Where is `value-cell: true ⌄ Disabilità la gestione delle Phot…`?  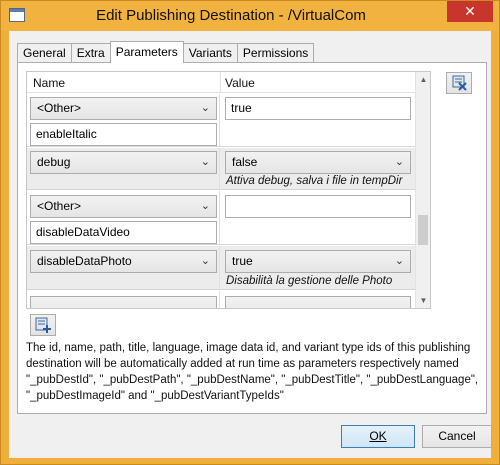
value-cell: true ⌄ Disabilità la gestione delle Phot… is located at coordinates (318, 267).